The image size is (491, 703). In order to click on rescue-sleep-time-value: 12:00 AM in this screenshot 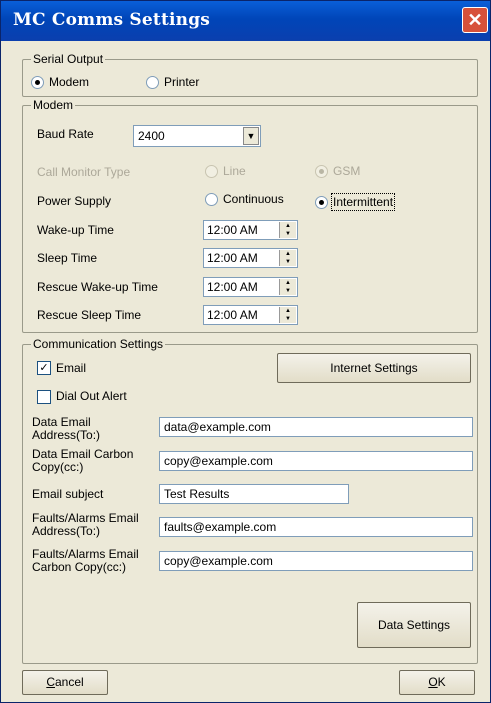, I will do `click(232, 315)`.